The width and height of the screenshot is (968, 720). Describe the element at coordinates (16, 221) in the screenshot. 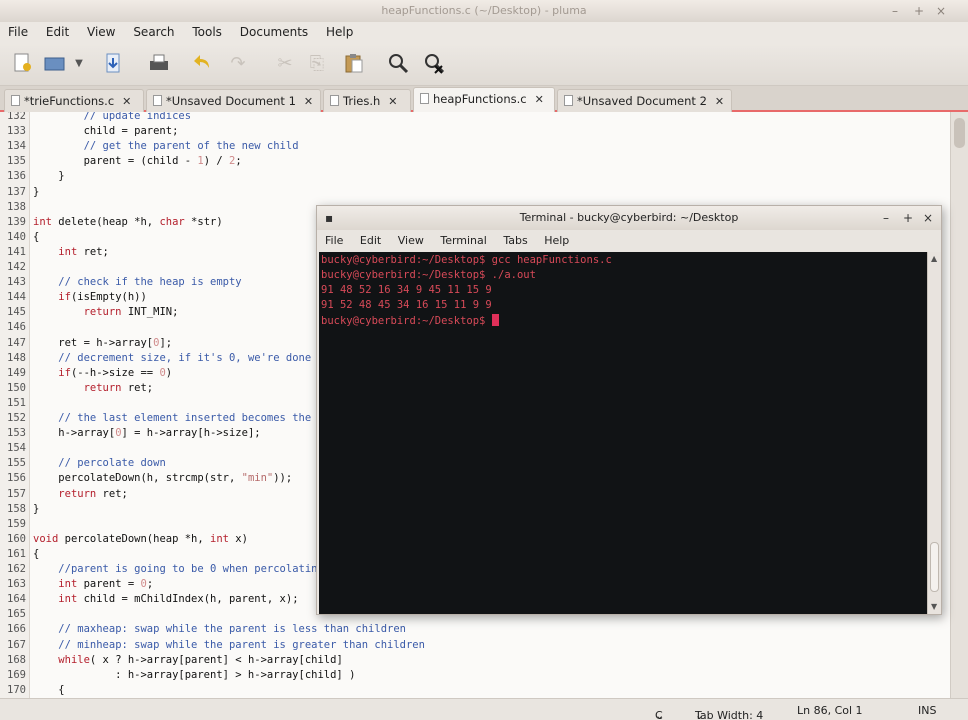

I see `line-number: 139` at that location.